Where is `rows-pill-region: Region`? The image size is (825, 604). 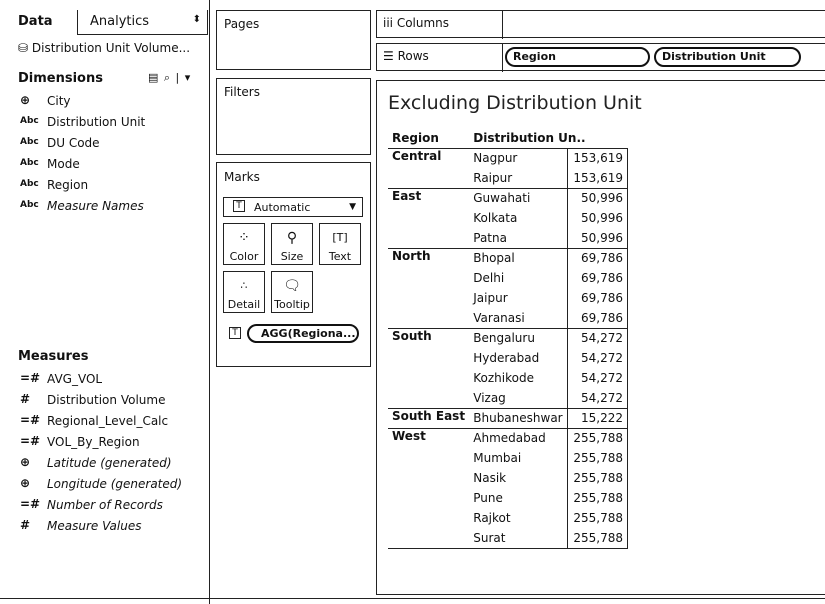 rows-pill-region: Region is located at coordinates (577, 57).